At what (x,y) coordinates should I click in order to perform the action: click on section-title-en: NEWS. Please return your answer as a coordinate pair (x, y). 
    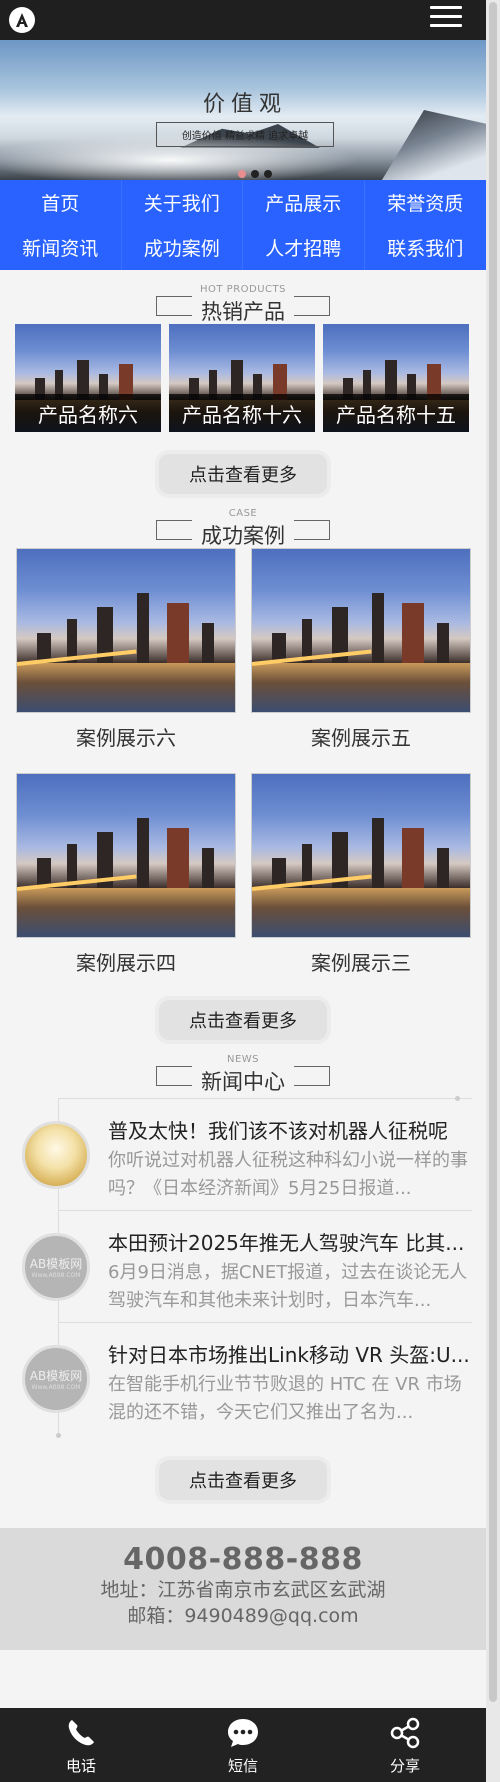
    Looking at the image, I should click on (243, 1059).